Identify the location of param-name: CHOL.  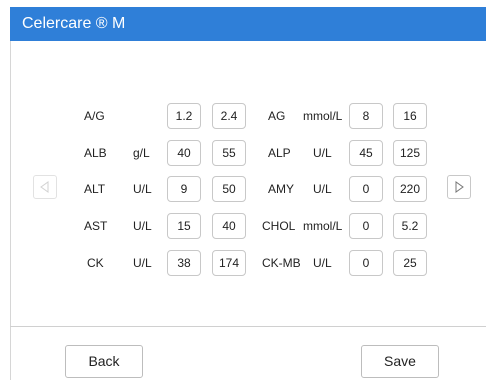
(279, 226).